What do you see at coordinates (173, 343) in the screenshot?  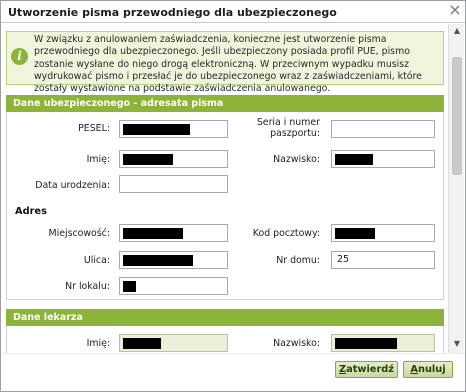 I see `doctor-first-name-field` at bounding box center [173, 343].